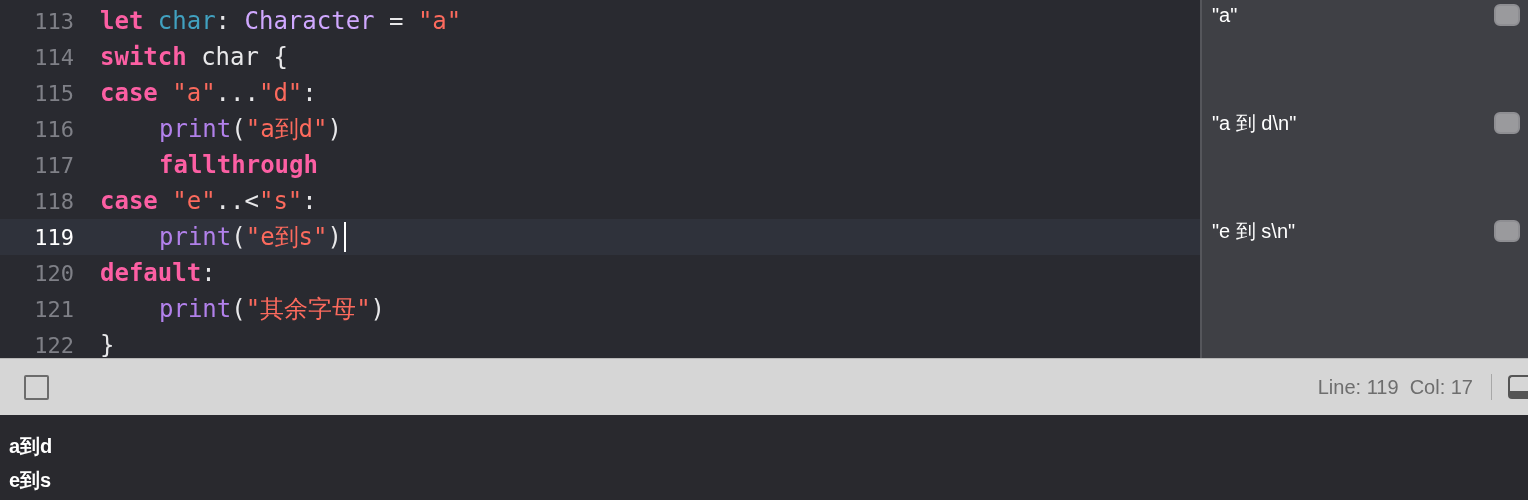 The image size is (1528, 500). Describe the element at coordinates (194, 57) in the screenshot. I see `code-text: switch char {` at that location.